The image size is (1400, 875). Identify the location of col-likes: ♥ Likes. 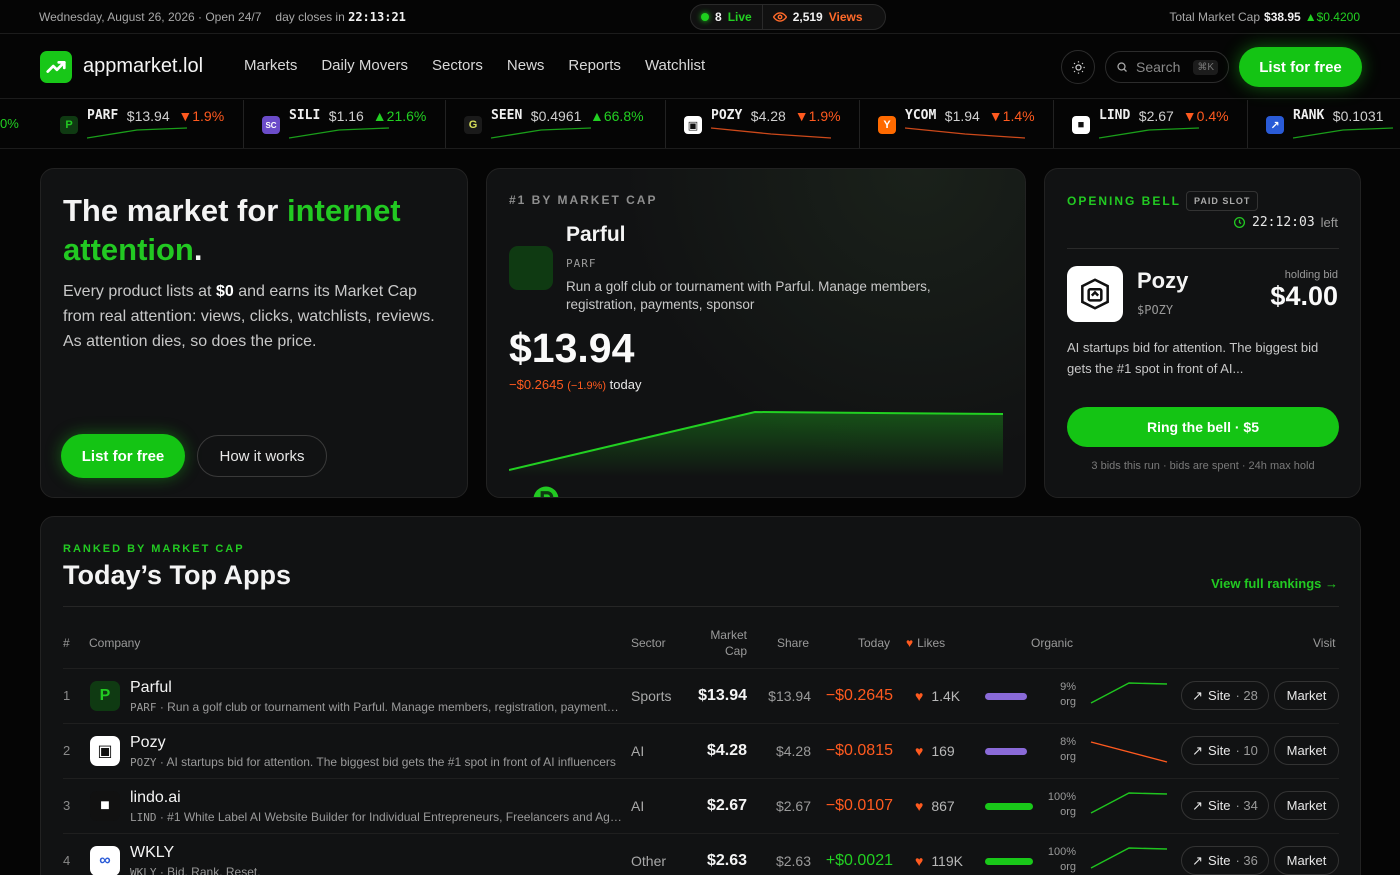
(925, 643).